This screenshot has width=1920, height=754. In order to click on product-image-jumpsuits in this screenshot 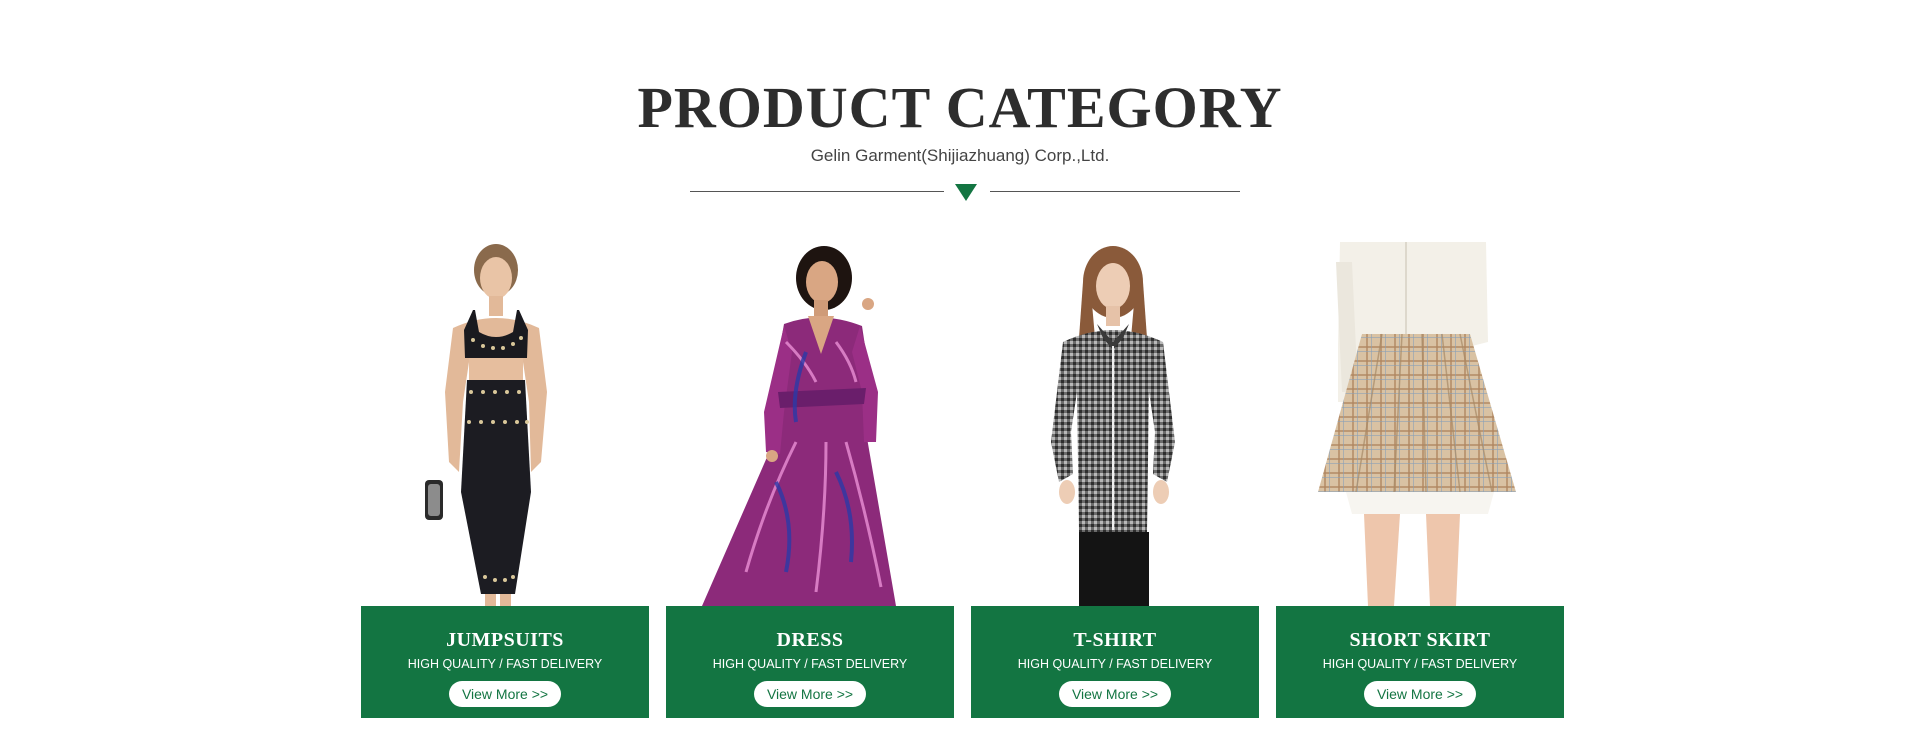, I will do `click(505, 424)`.